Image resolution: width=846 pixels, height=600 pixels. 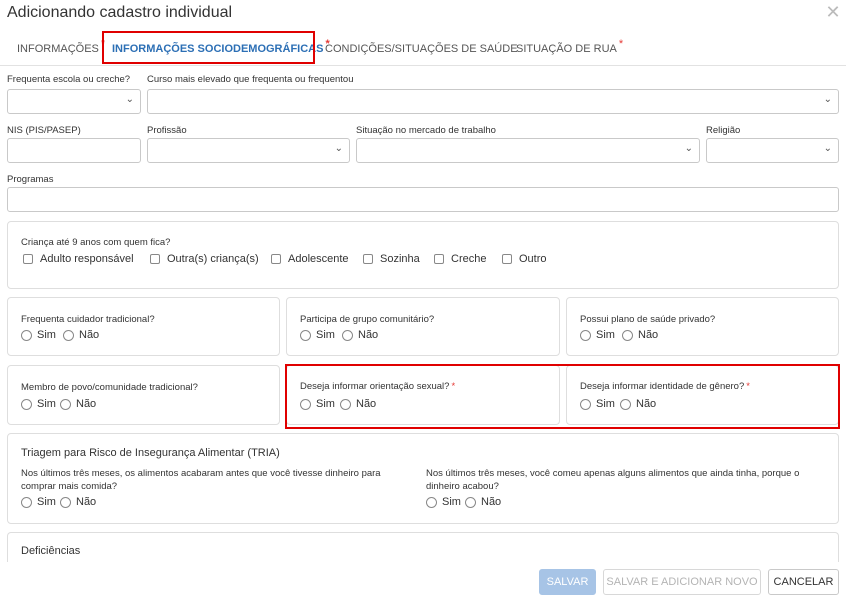 I want to click on religiao-select: ⌄, so click(x=772, y=150).